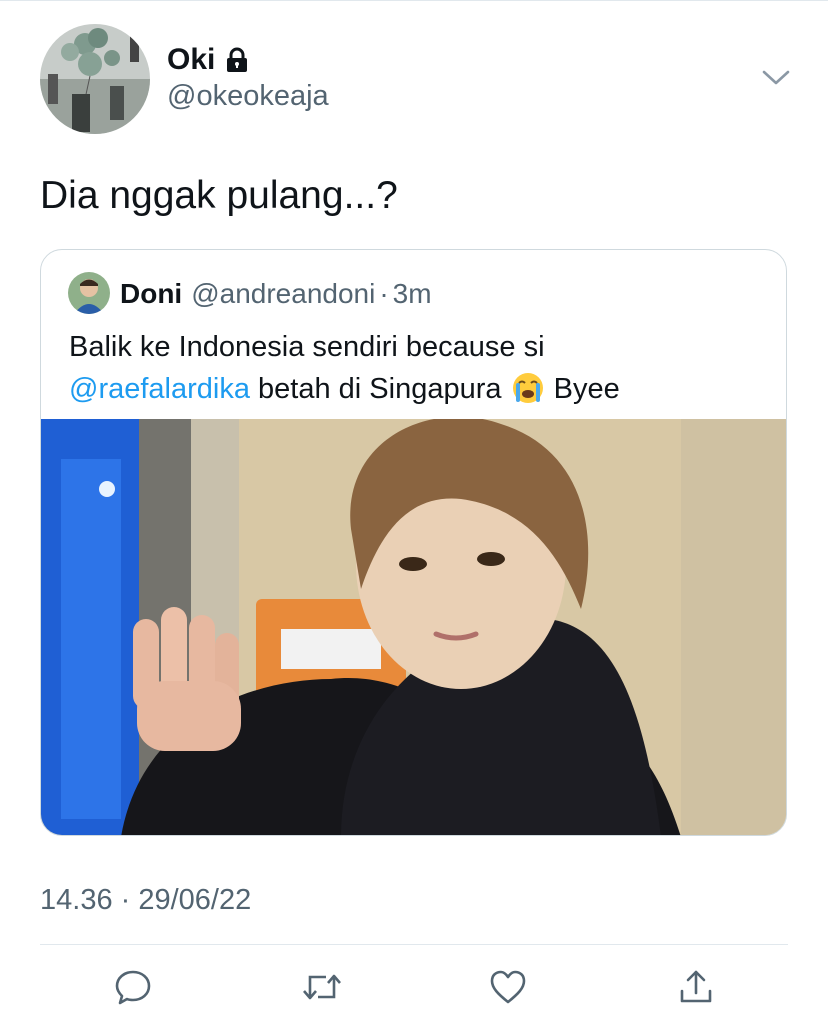 This screenshot has height=1033, width=828. Describe the element at coordinates (414, 944) in the screenshot. I see `actions-divider` at that location.